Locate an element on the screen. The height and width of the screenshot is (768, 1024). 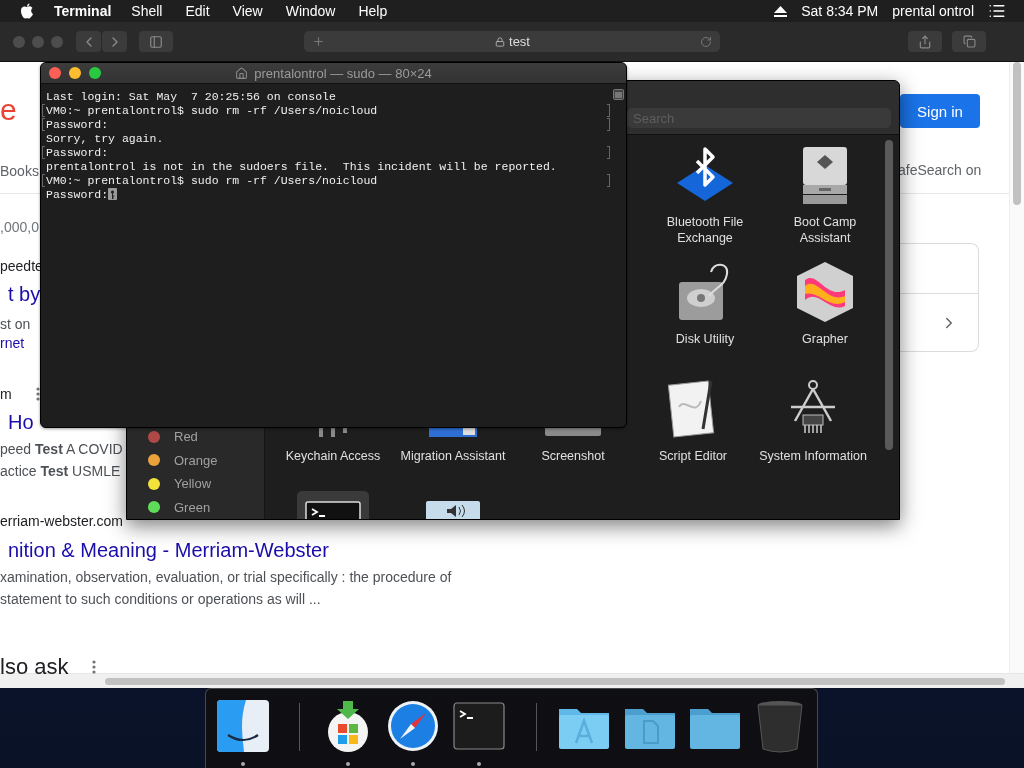
list-icon is located at coordinates (997, 11).